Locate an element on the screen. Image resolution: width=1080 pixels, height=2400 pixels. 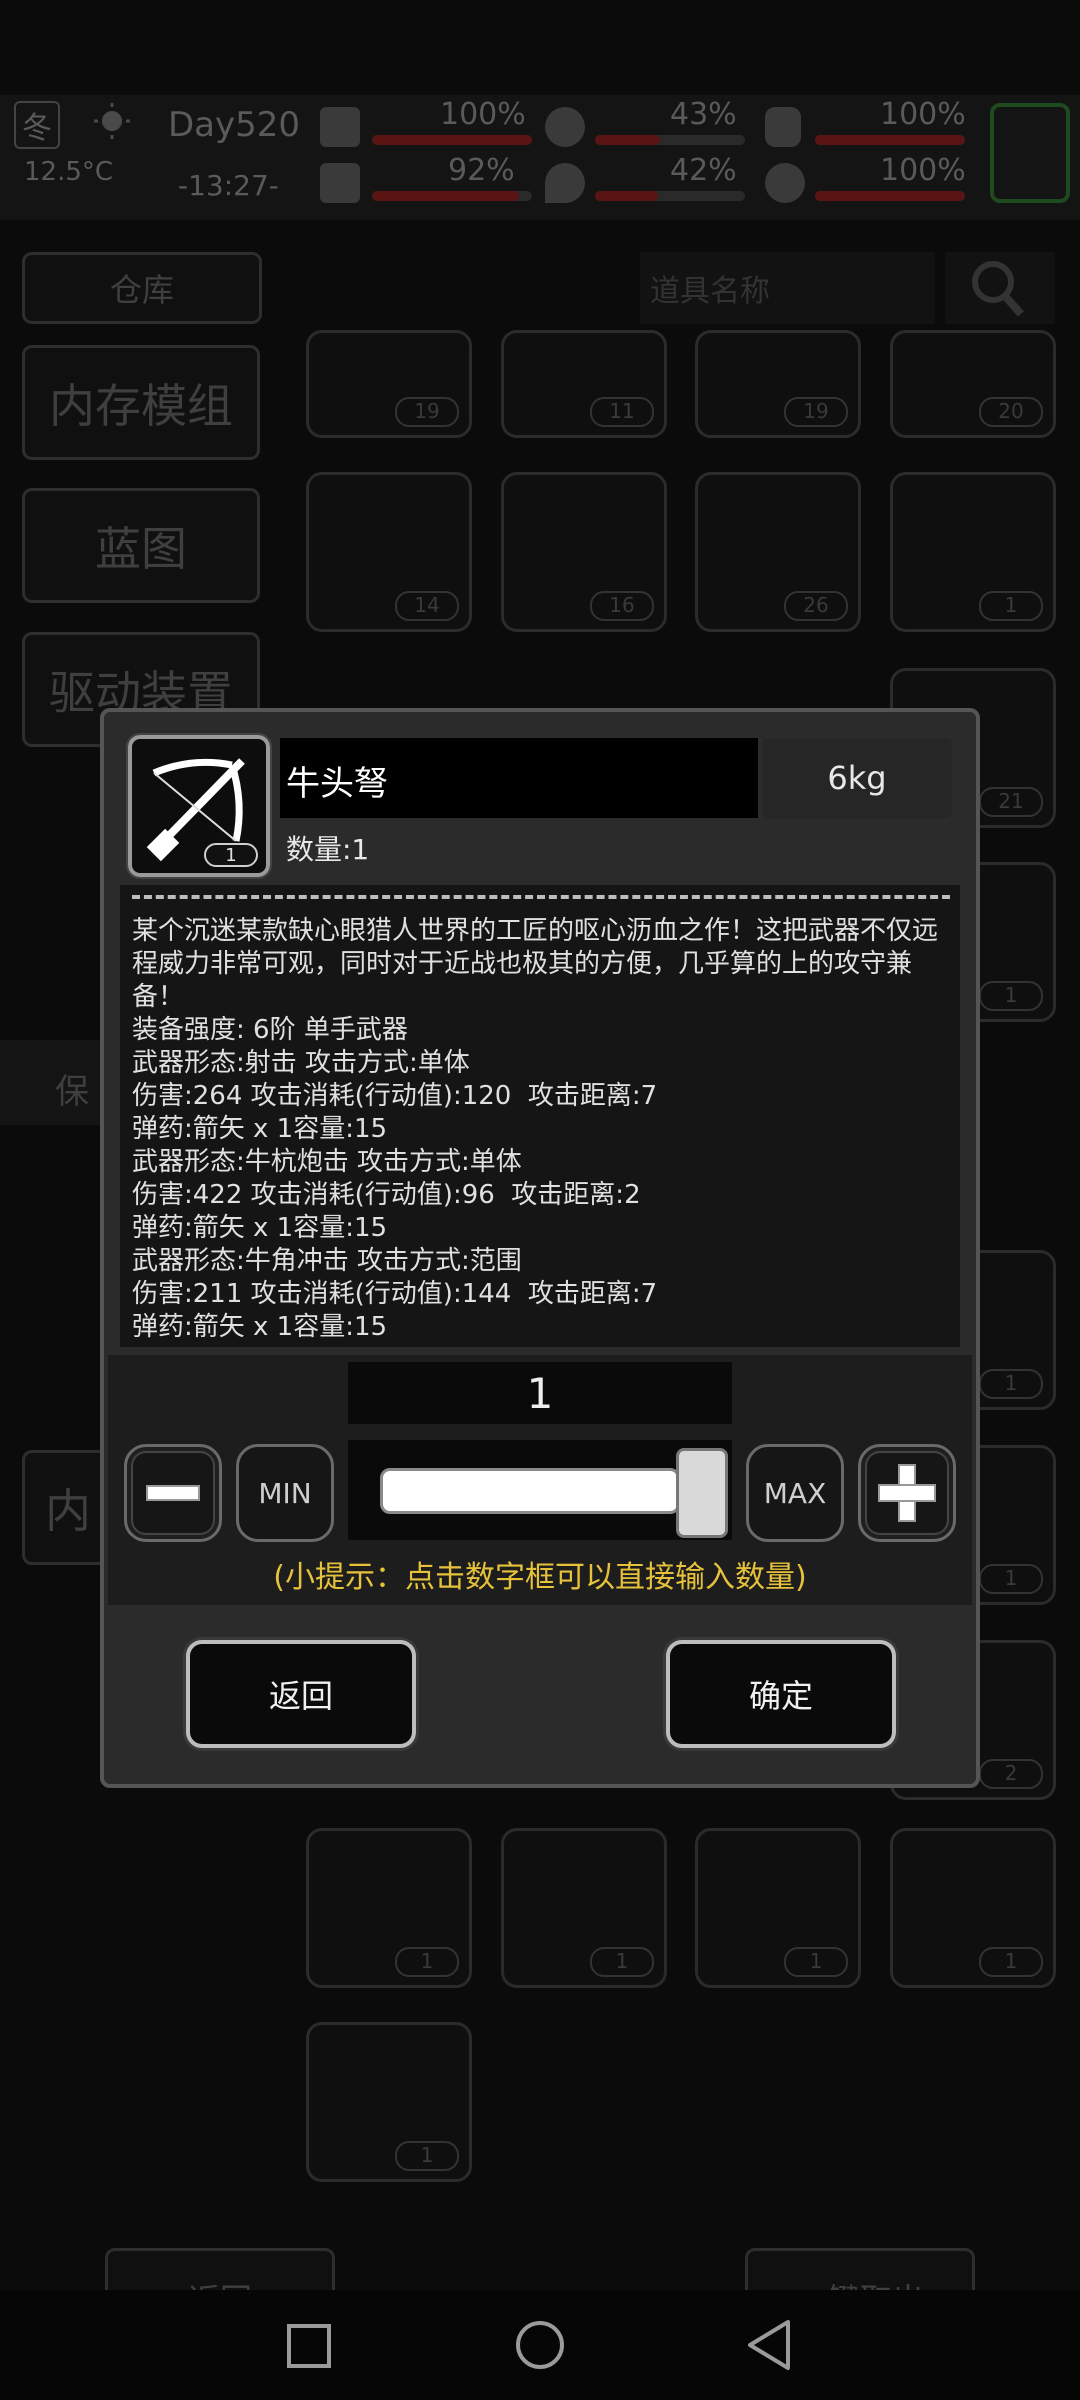
home-icon is located at coordinates (540, 2345).